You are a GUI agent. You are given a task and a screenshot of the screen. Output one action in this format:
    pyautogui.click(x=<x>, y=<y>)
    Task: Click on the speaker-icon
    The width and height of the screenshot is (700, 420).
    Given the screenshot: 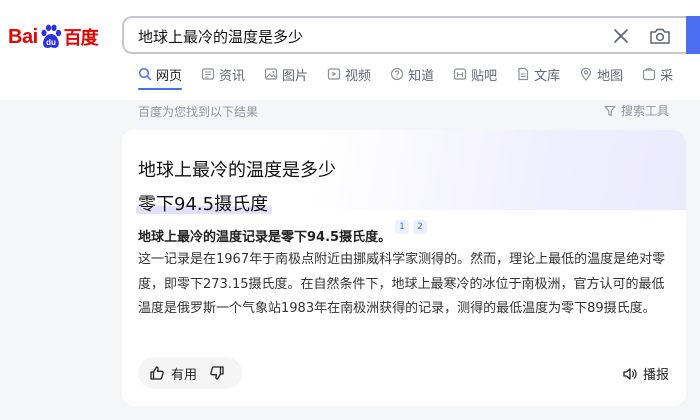 What is the action you would take?
    pyautogui.click(x=630, y=373)
    